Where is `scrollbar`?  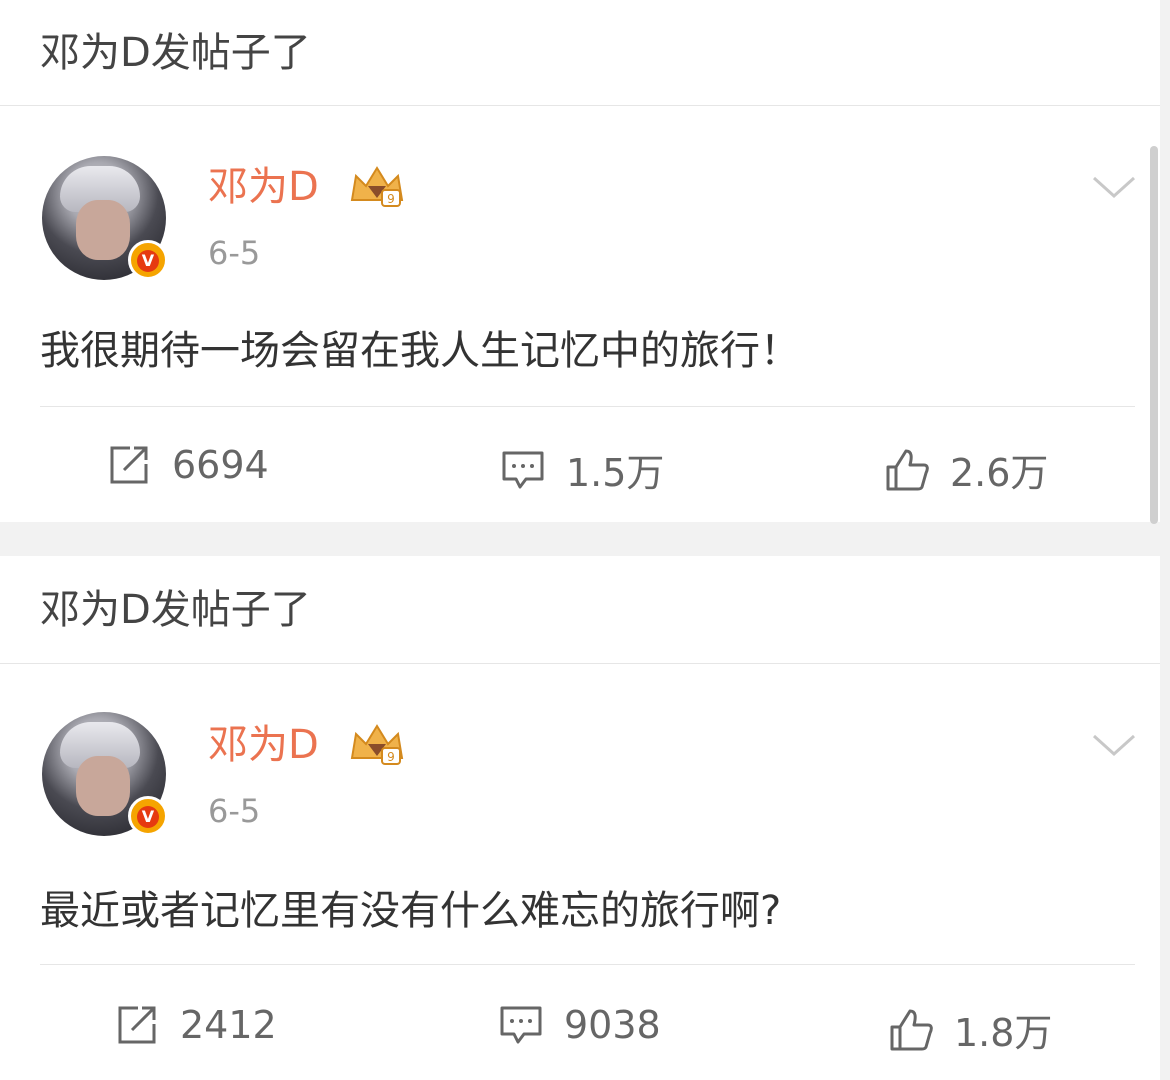 scrollbar is located at coordinates (1154, 335).